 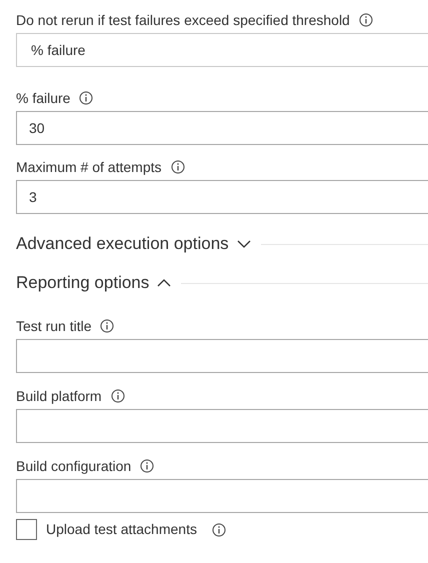 I want to click on section-toggle: Advanced execution options, so click(x=133, y=244).